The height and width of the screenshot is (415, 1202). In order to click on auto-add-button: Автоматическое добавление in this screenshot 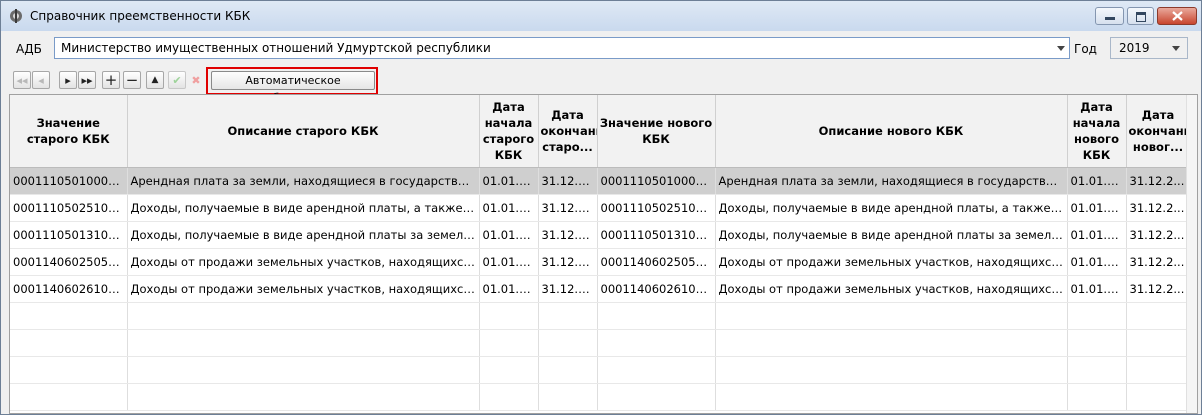, I will do `click(293, 87)`.